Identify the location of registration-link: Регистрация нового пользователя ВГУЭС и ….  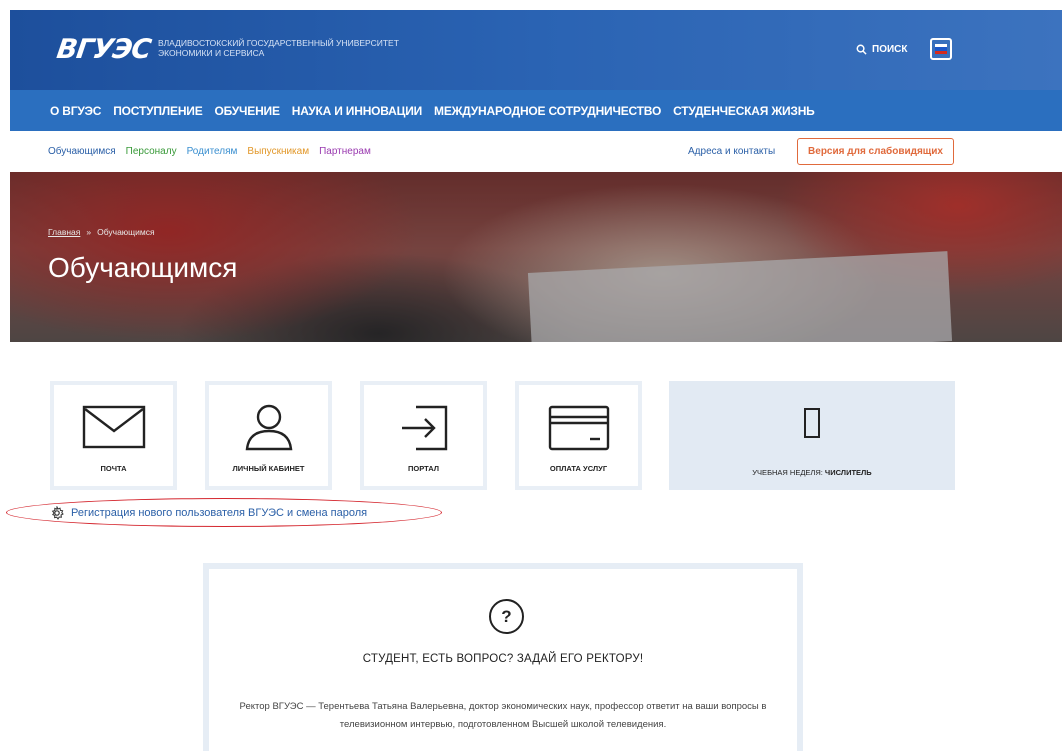
(208, 513).